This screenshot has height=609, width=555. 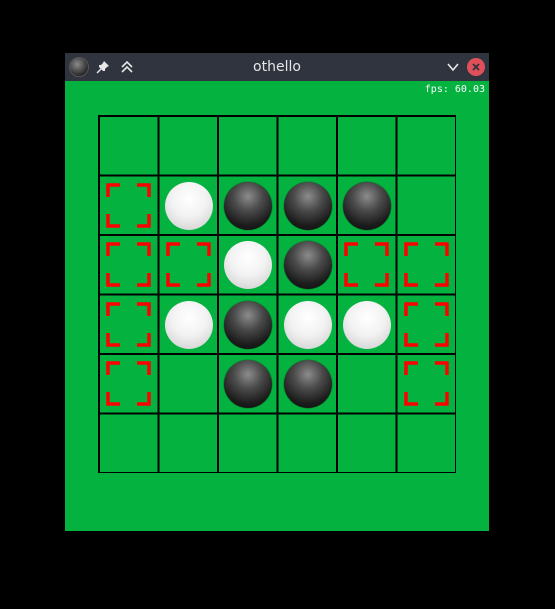 I want to click on board-cell-r6-c2, so click(x=188, y=443).